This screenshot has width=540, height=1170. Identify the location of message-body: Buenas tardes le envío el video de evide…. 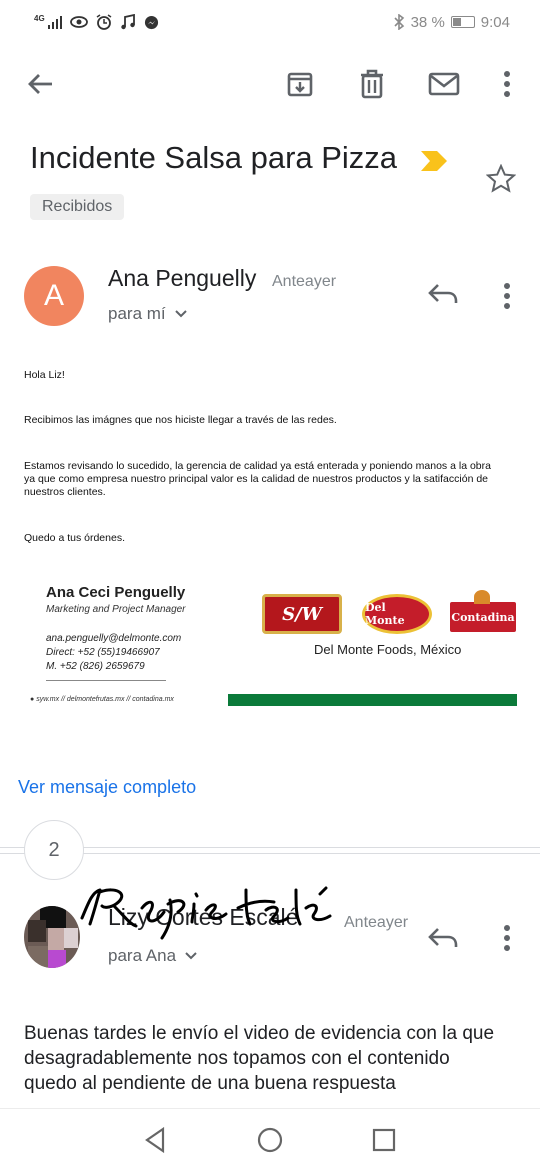
(259, 1058).